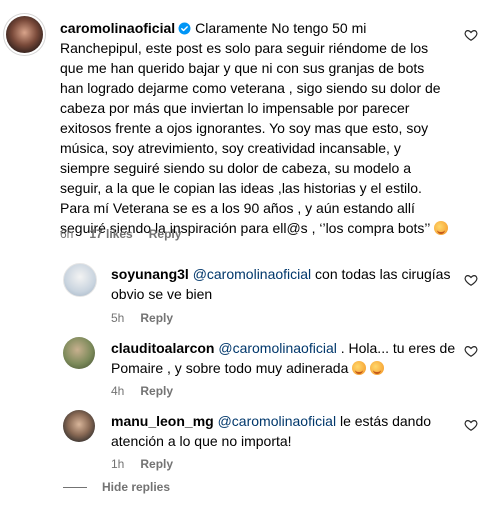  What do you see at coordinates (162, 348) in the screenshot?
I see `username: clauditoalarcon` at bounding box center [162, 348].